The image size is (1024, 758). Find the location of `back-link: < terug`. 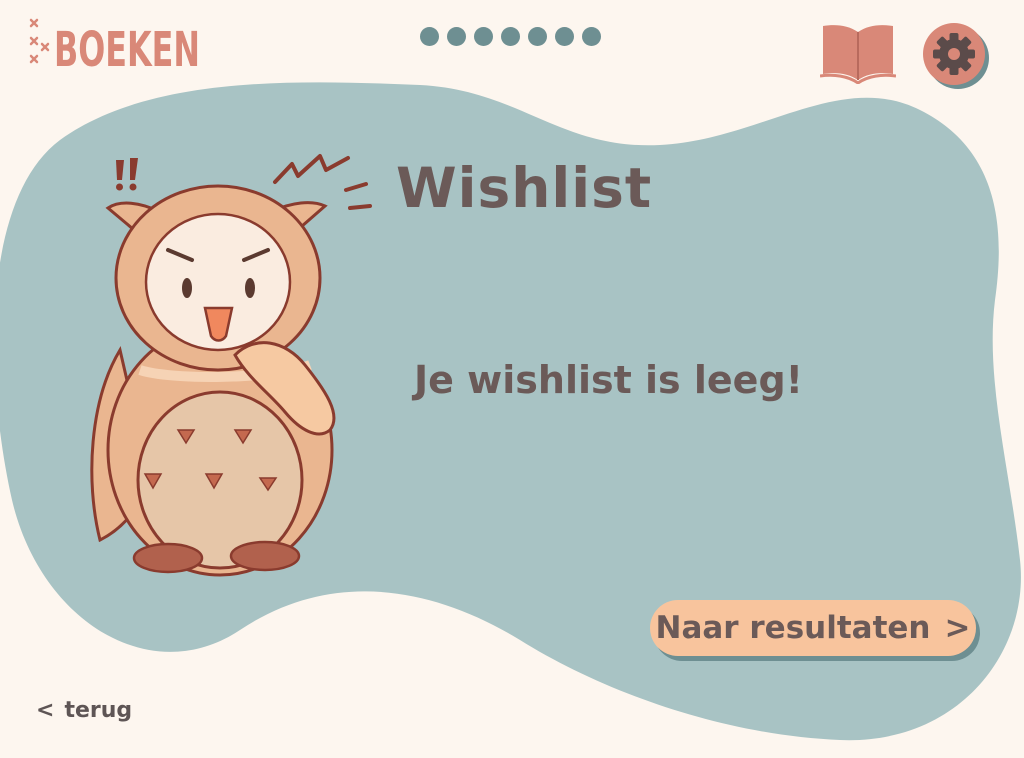

back-link: < terug is located at coordinates (84, 710).